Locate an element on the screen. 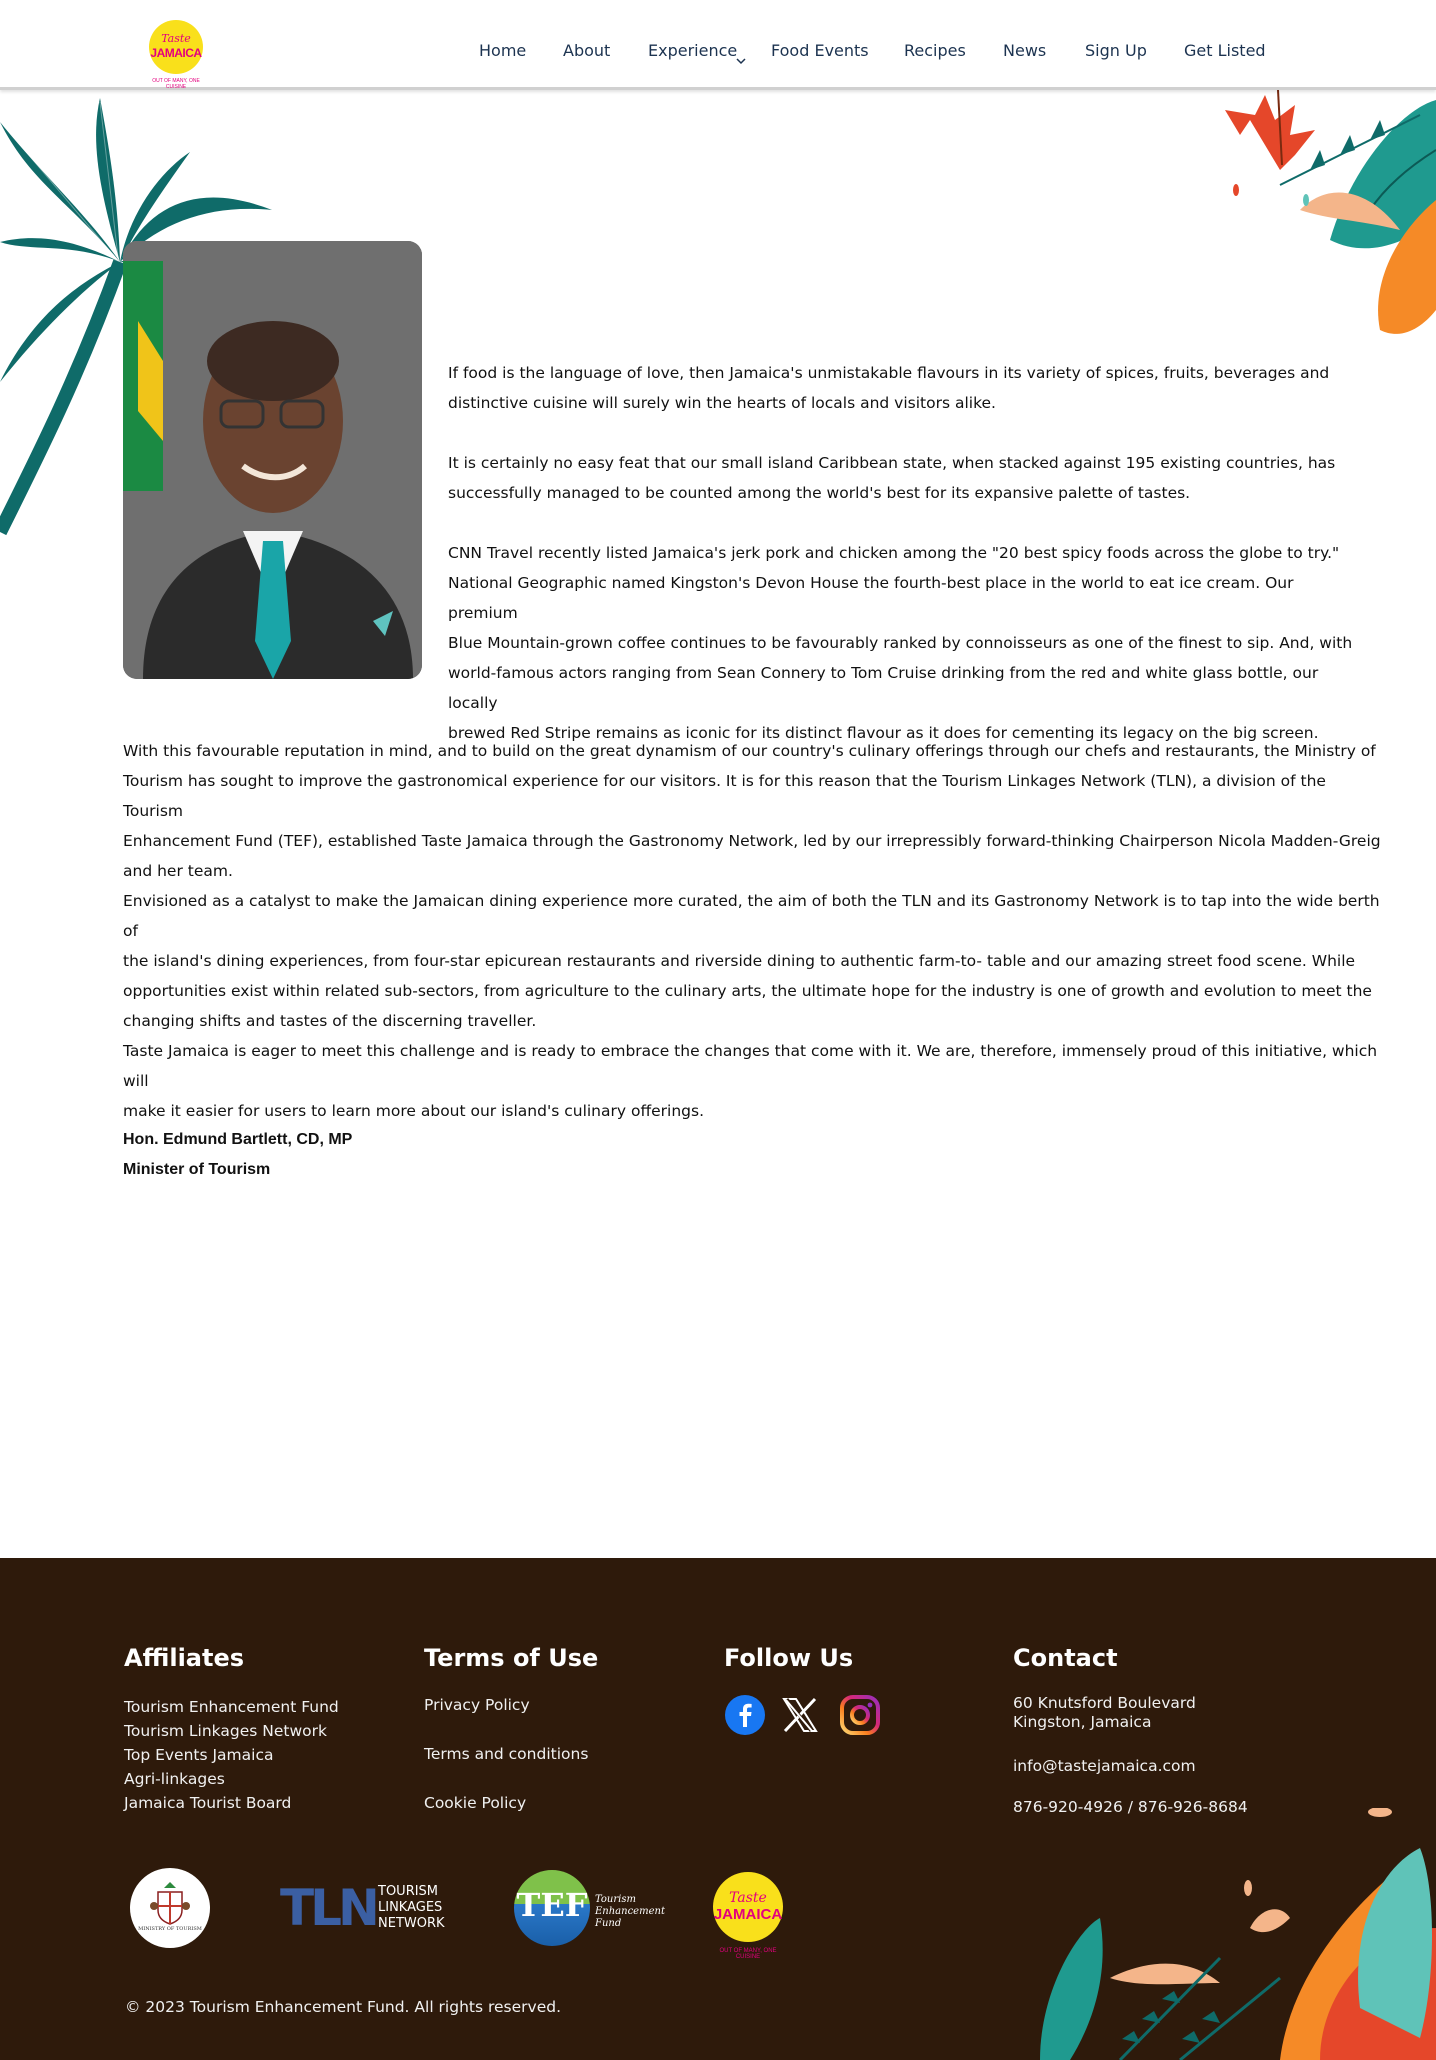  nav-get-listed: Get Listed is located at coordinates (1225, 50).